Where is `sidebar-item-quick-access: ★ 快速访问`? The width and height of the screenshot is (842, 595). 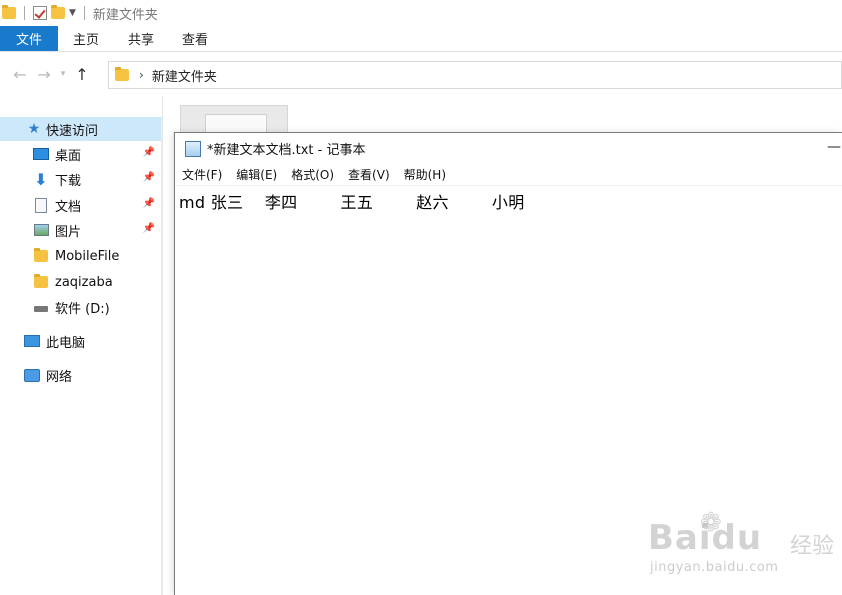 sidebar-item-quick-access: ★ 快速访问 is located at coordinates (80, 129).